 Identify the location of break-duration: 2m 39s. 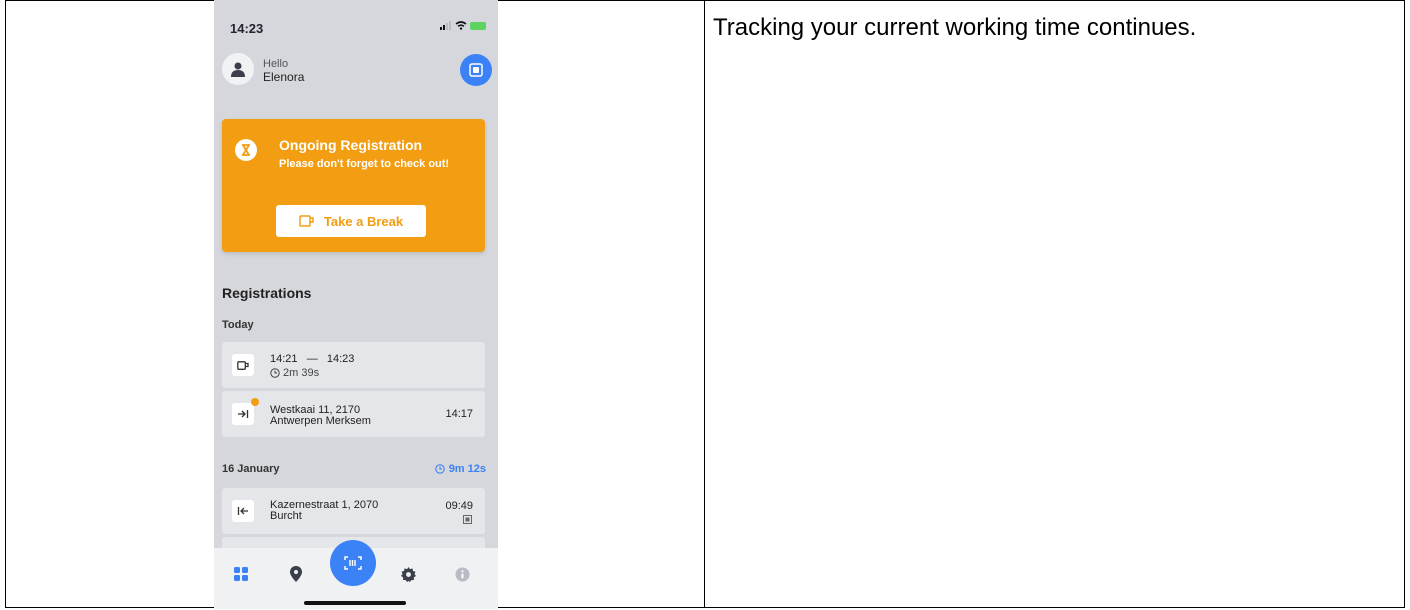
(294, 373).